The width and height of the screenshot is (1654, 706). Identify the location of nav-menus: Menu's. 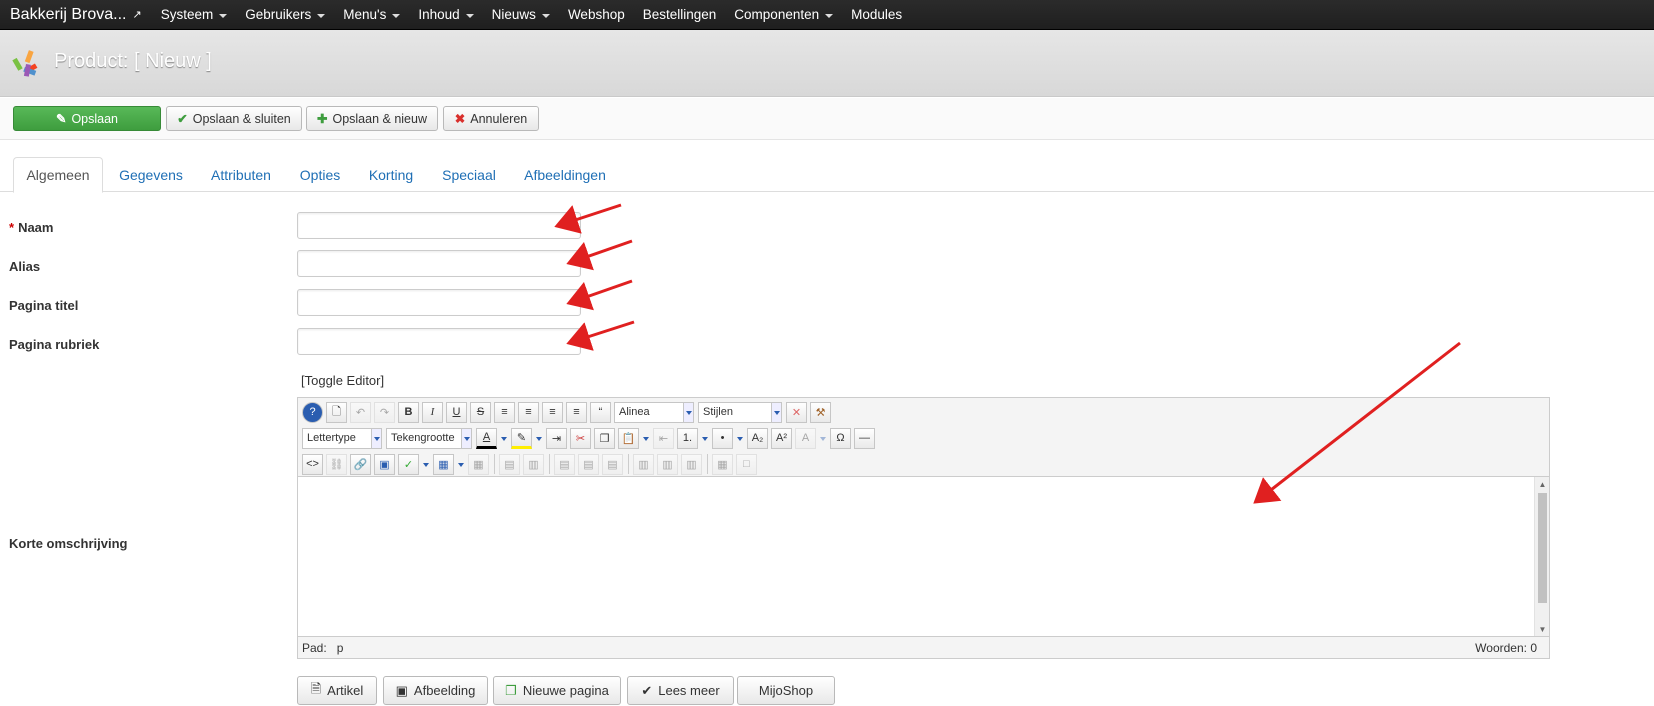
(371, 15).